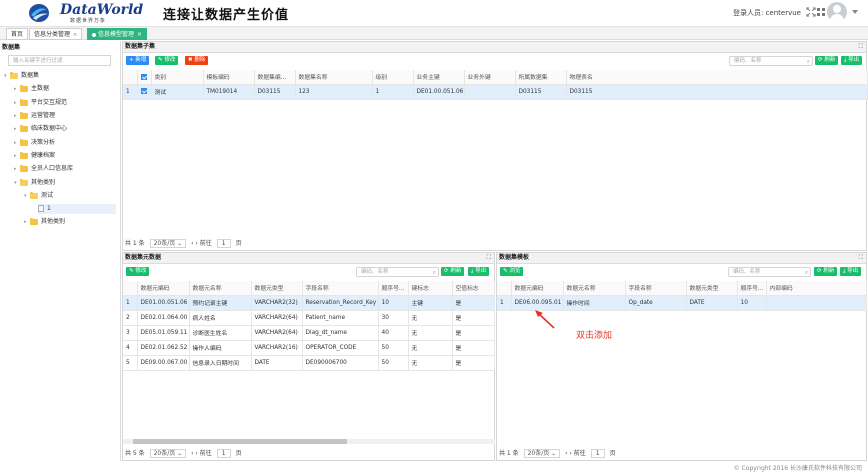 The height and width of the screenshot is (474, 868). I want to click on delete-button: ✖ 删除, so click(197, 60).